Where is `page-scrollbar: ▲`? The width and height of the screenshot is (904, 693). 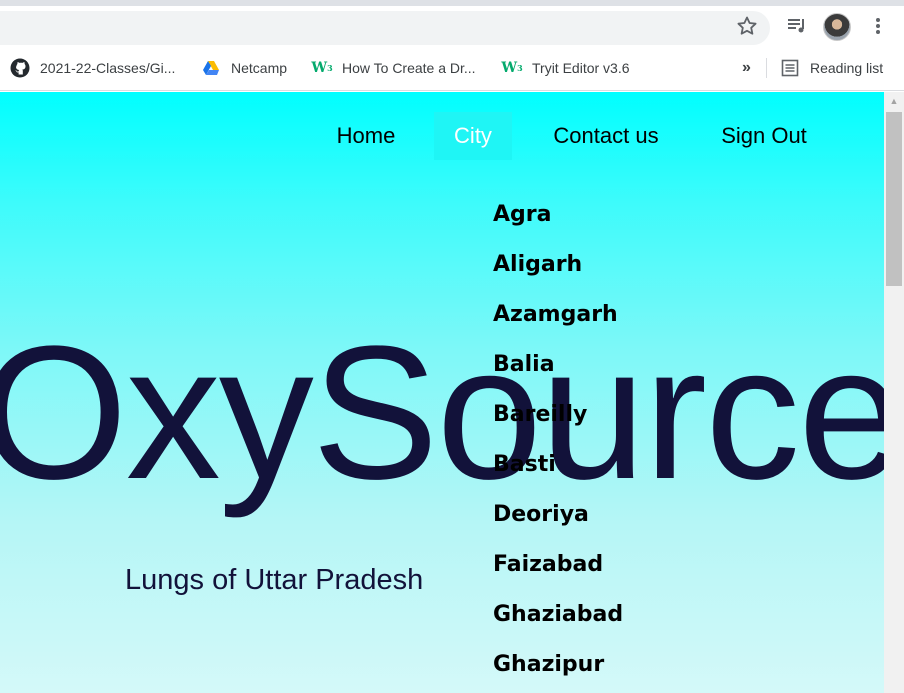 page-scrollbar: ▲ is located at coordinates (894, 392).